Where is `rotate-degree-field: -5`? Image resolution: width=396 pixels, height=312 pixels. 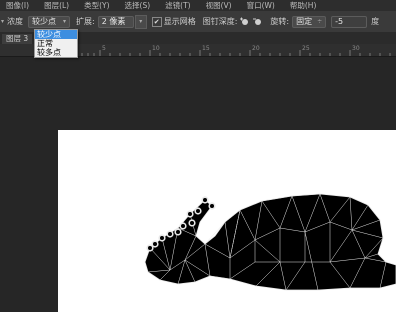
rotate-degree-field: -5 is located at coordinates (349, 21).